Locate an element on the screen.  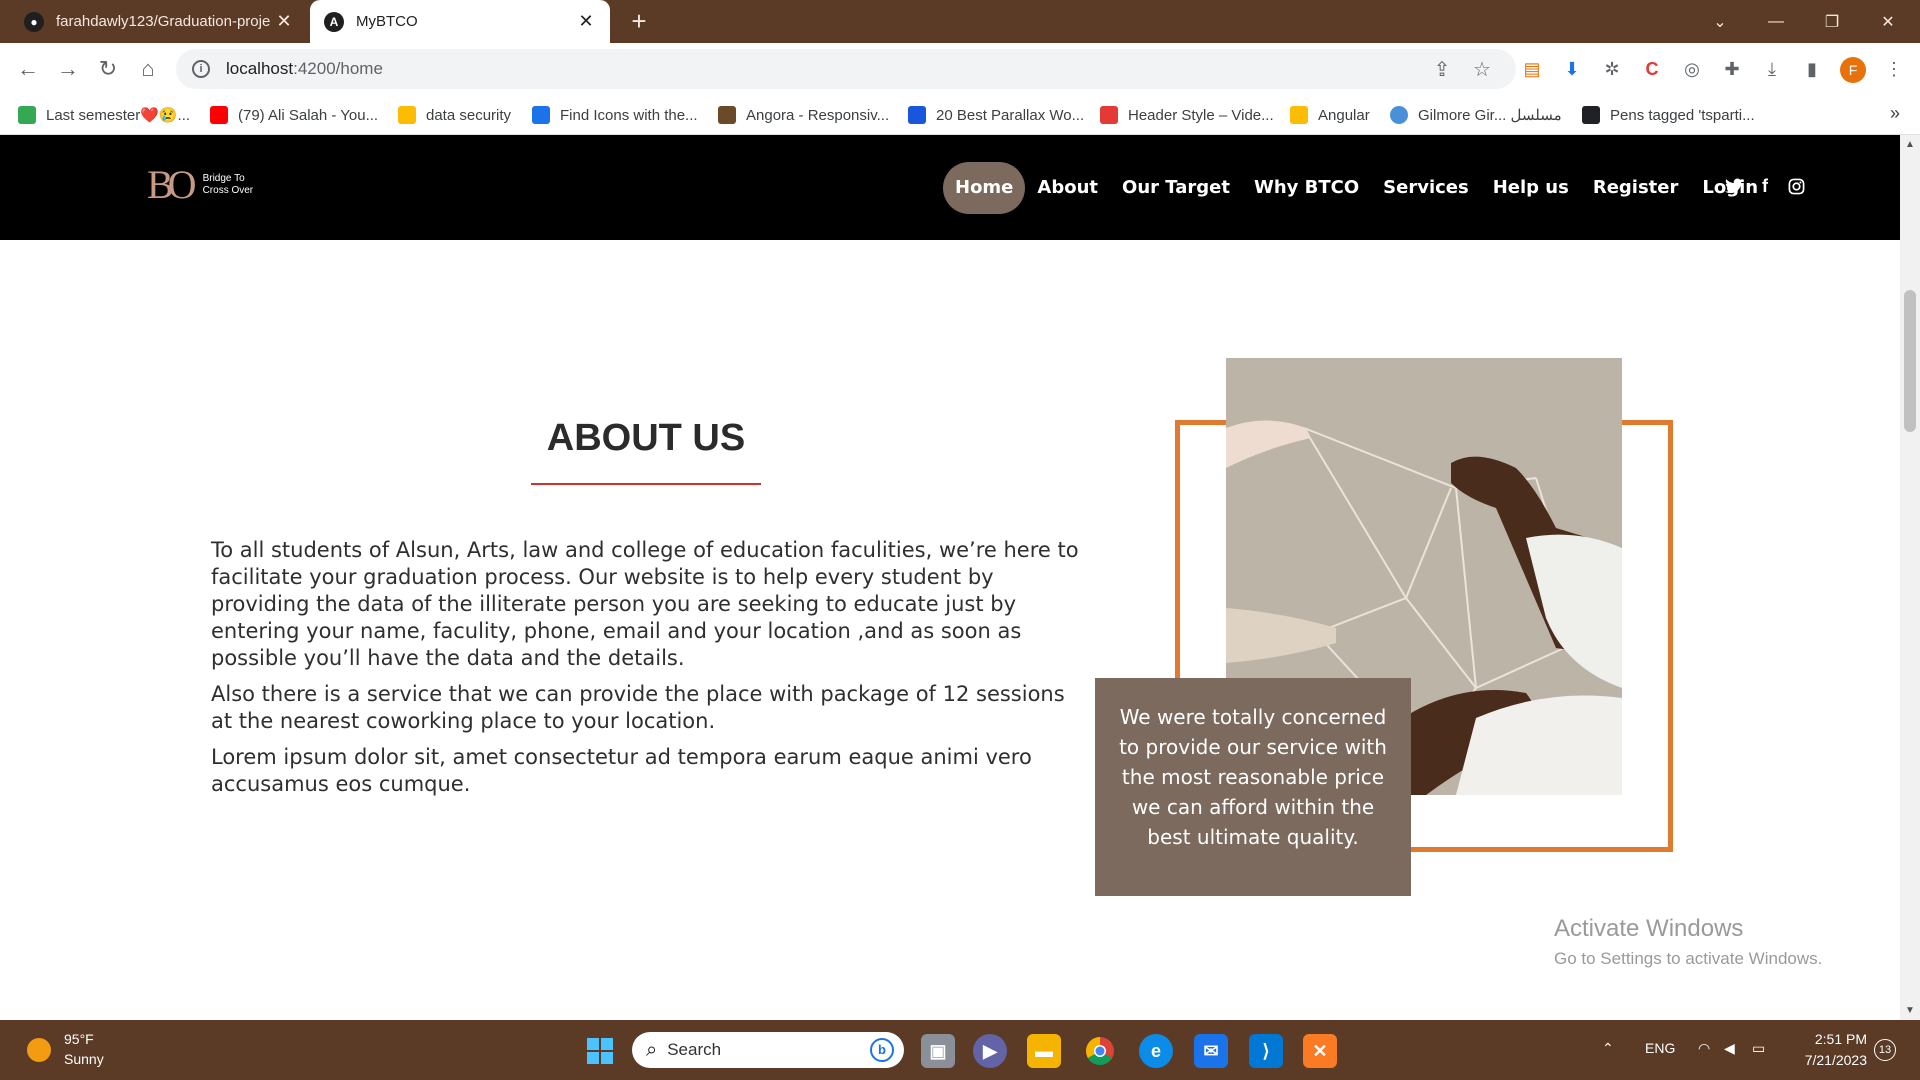
downloads-icon: ⤓ is located at coordinates (1772, 69).